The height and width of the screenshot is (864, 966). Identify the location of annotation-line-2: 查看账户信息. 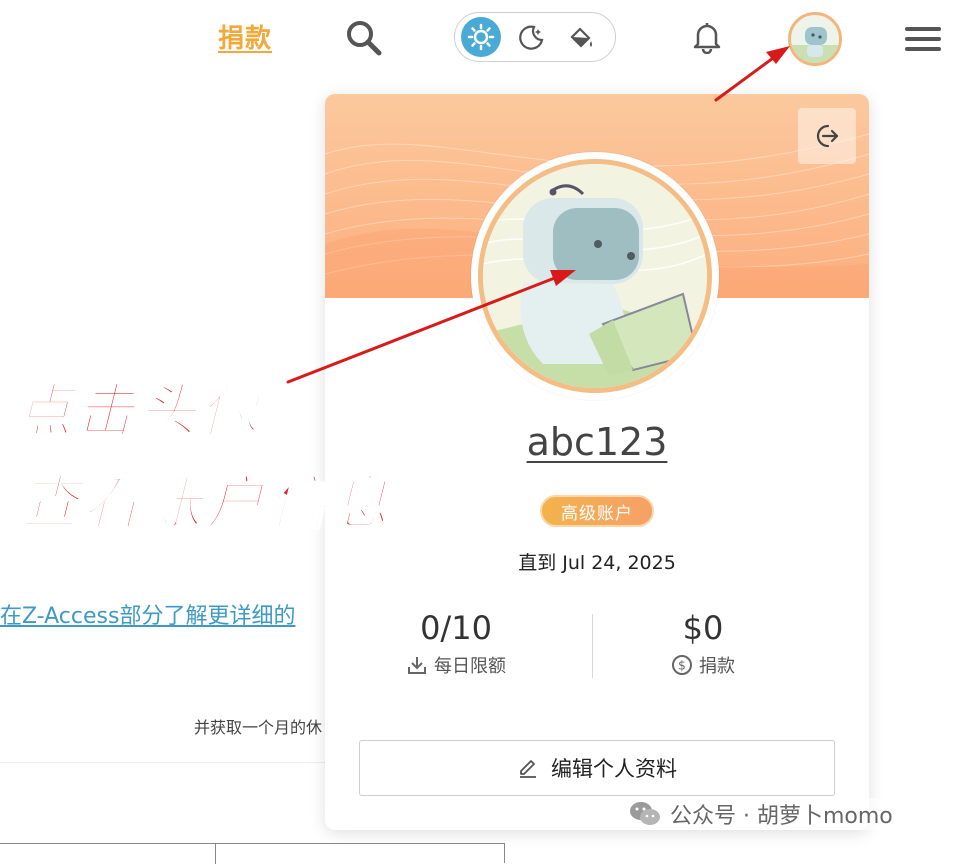
(206, 503).